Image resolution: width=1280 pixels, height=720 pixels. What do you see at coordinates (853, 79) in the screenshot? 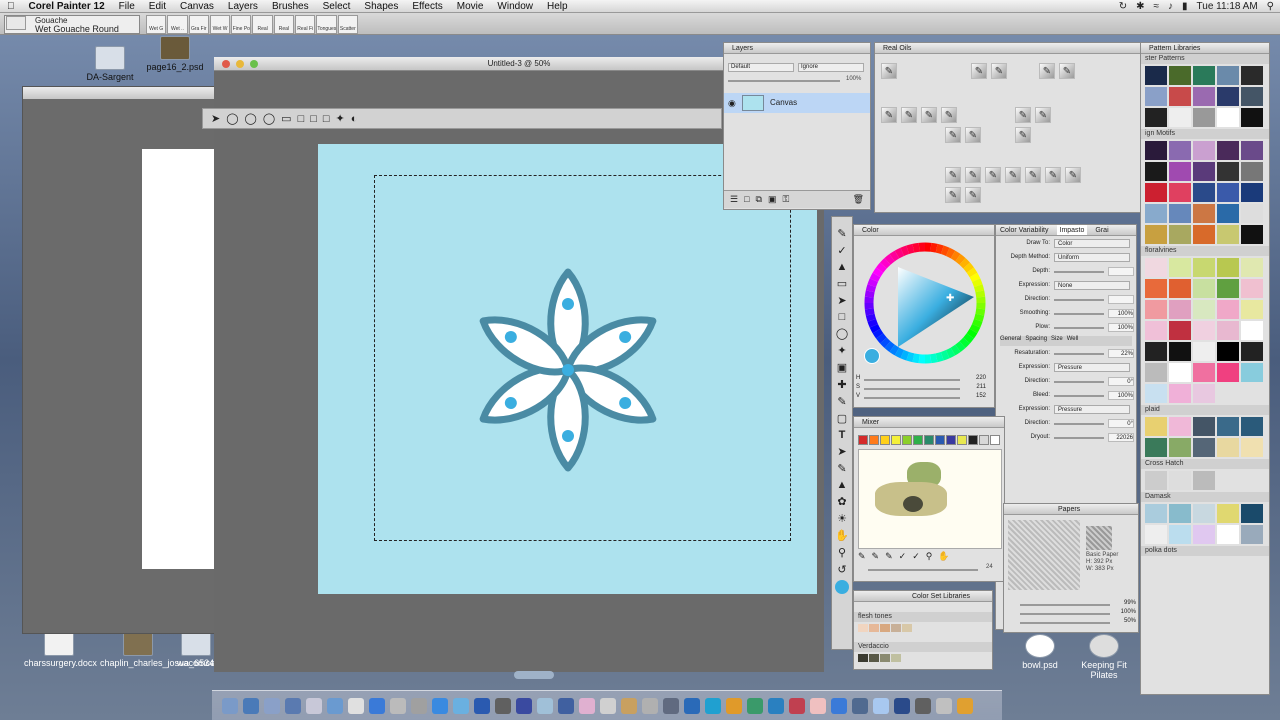
I see `opacity-value: 100%` at bounding box center [853, 79].